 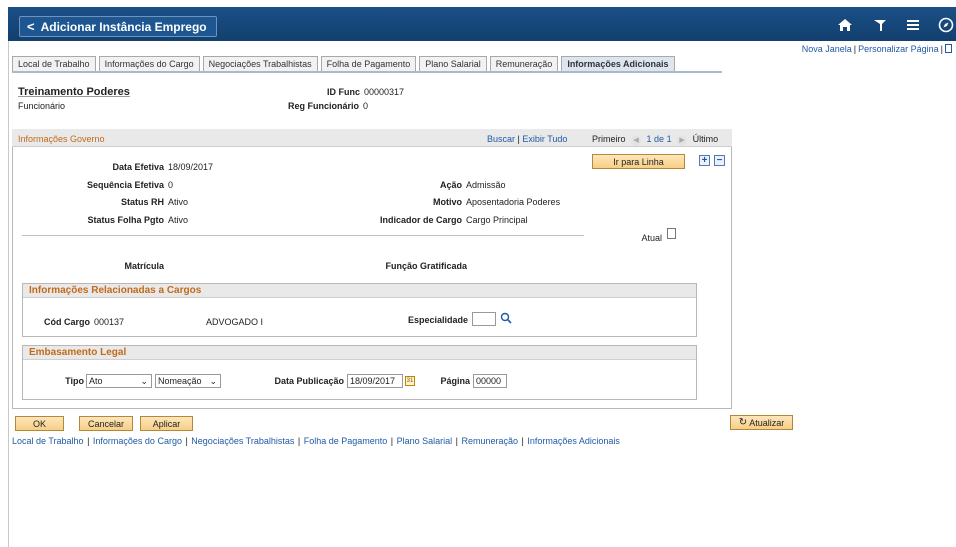 What do you see at coordinates (260, 64) in the screenshot?
I see `tab-negociacoes-trabalhistas: Negociações Trabalhistas` at bounding box center [260, 64].